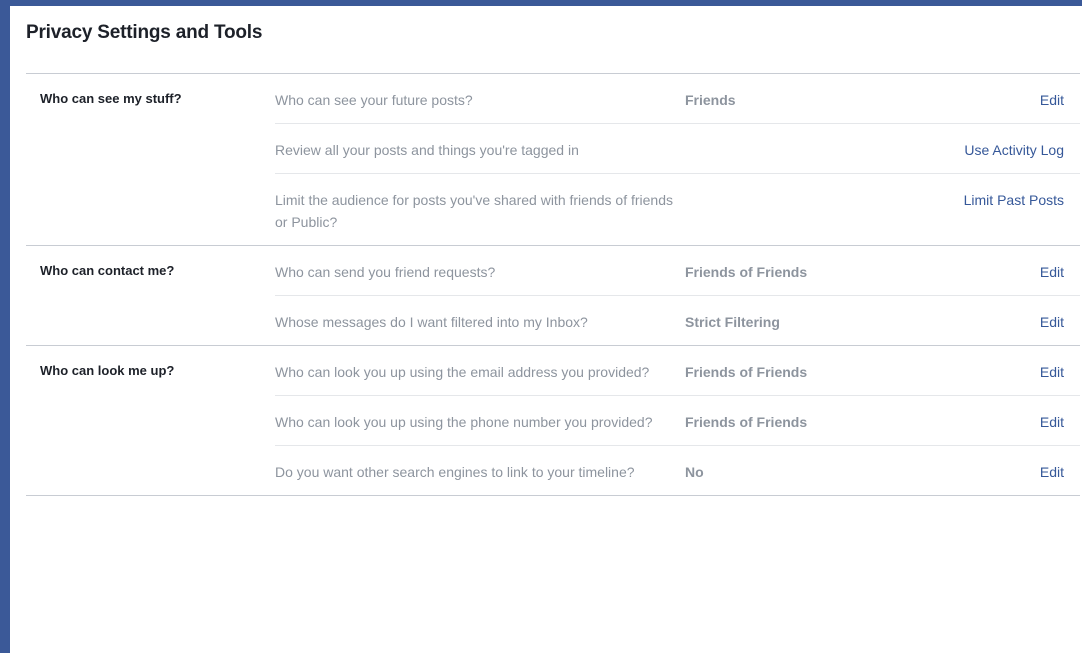 The image size is (1082, 653). What do you see at coordinates (107, 370) in the screenshot?
I see `section-label: Who can look me up?` at bounding box center [107, 370].